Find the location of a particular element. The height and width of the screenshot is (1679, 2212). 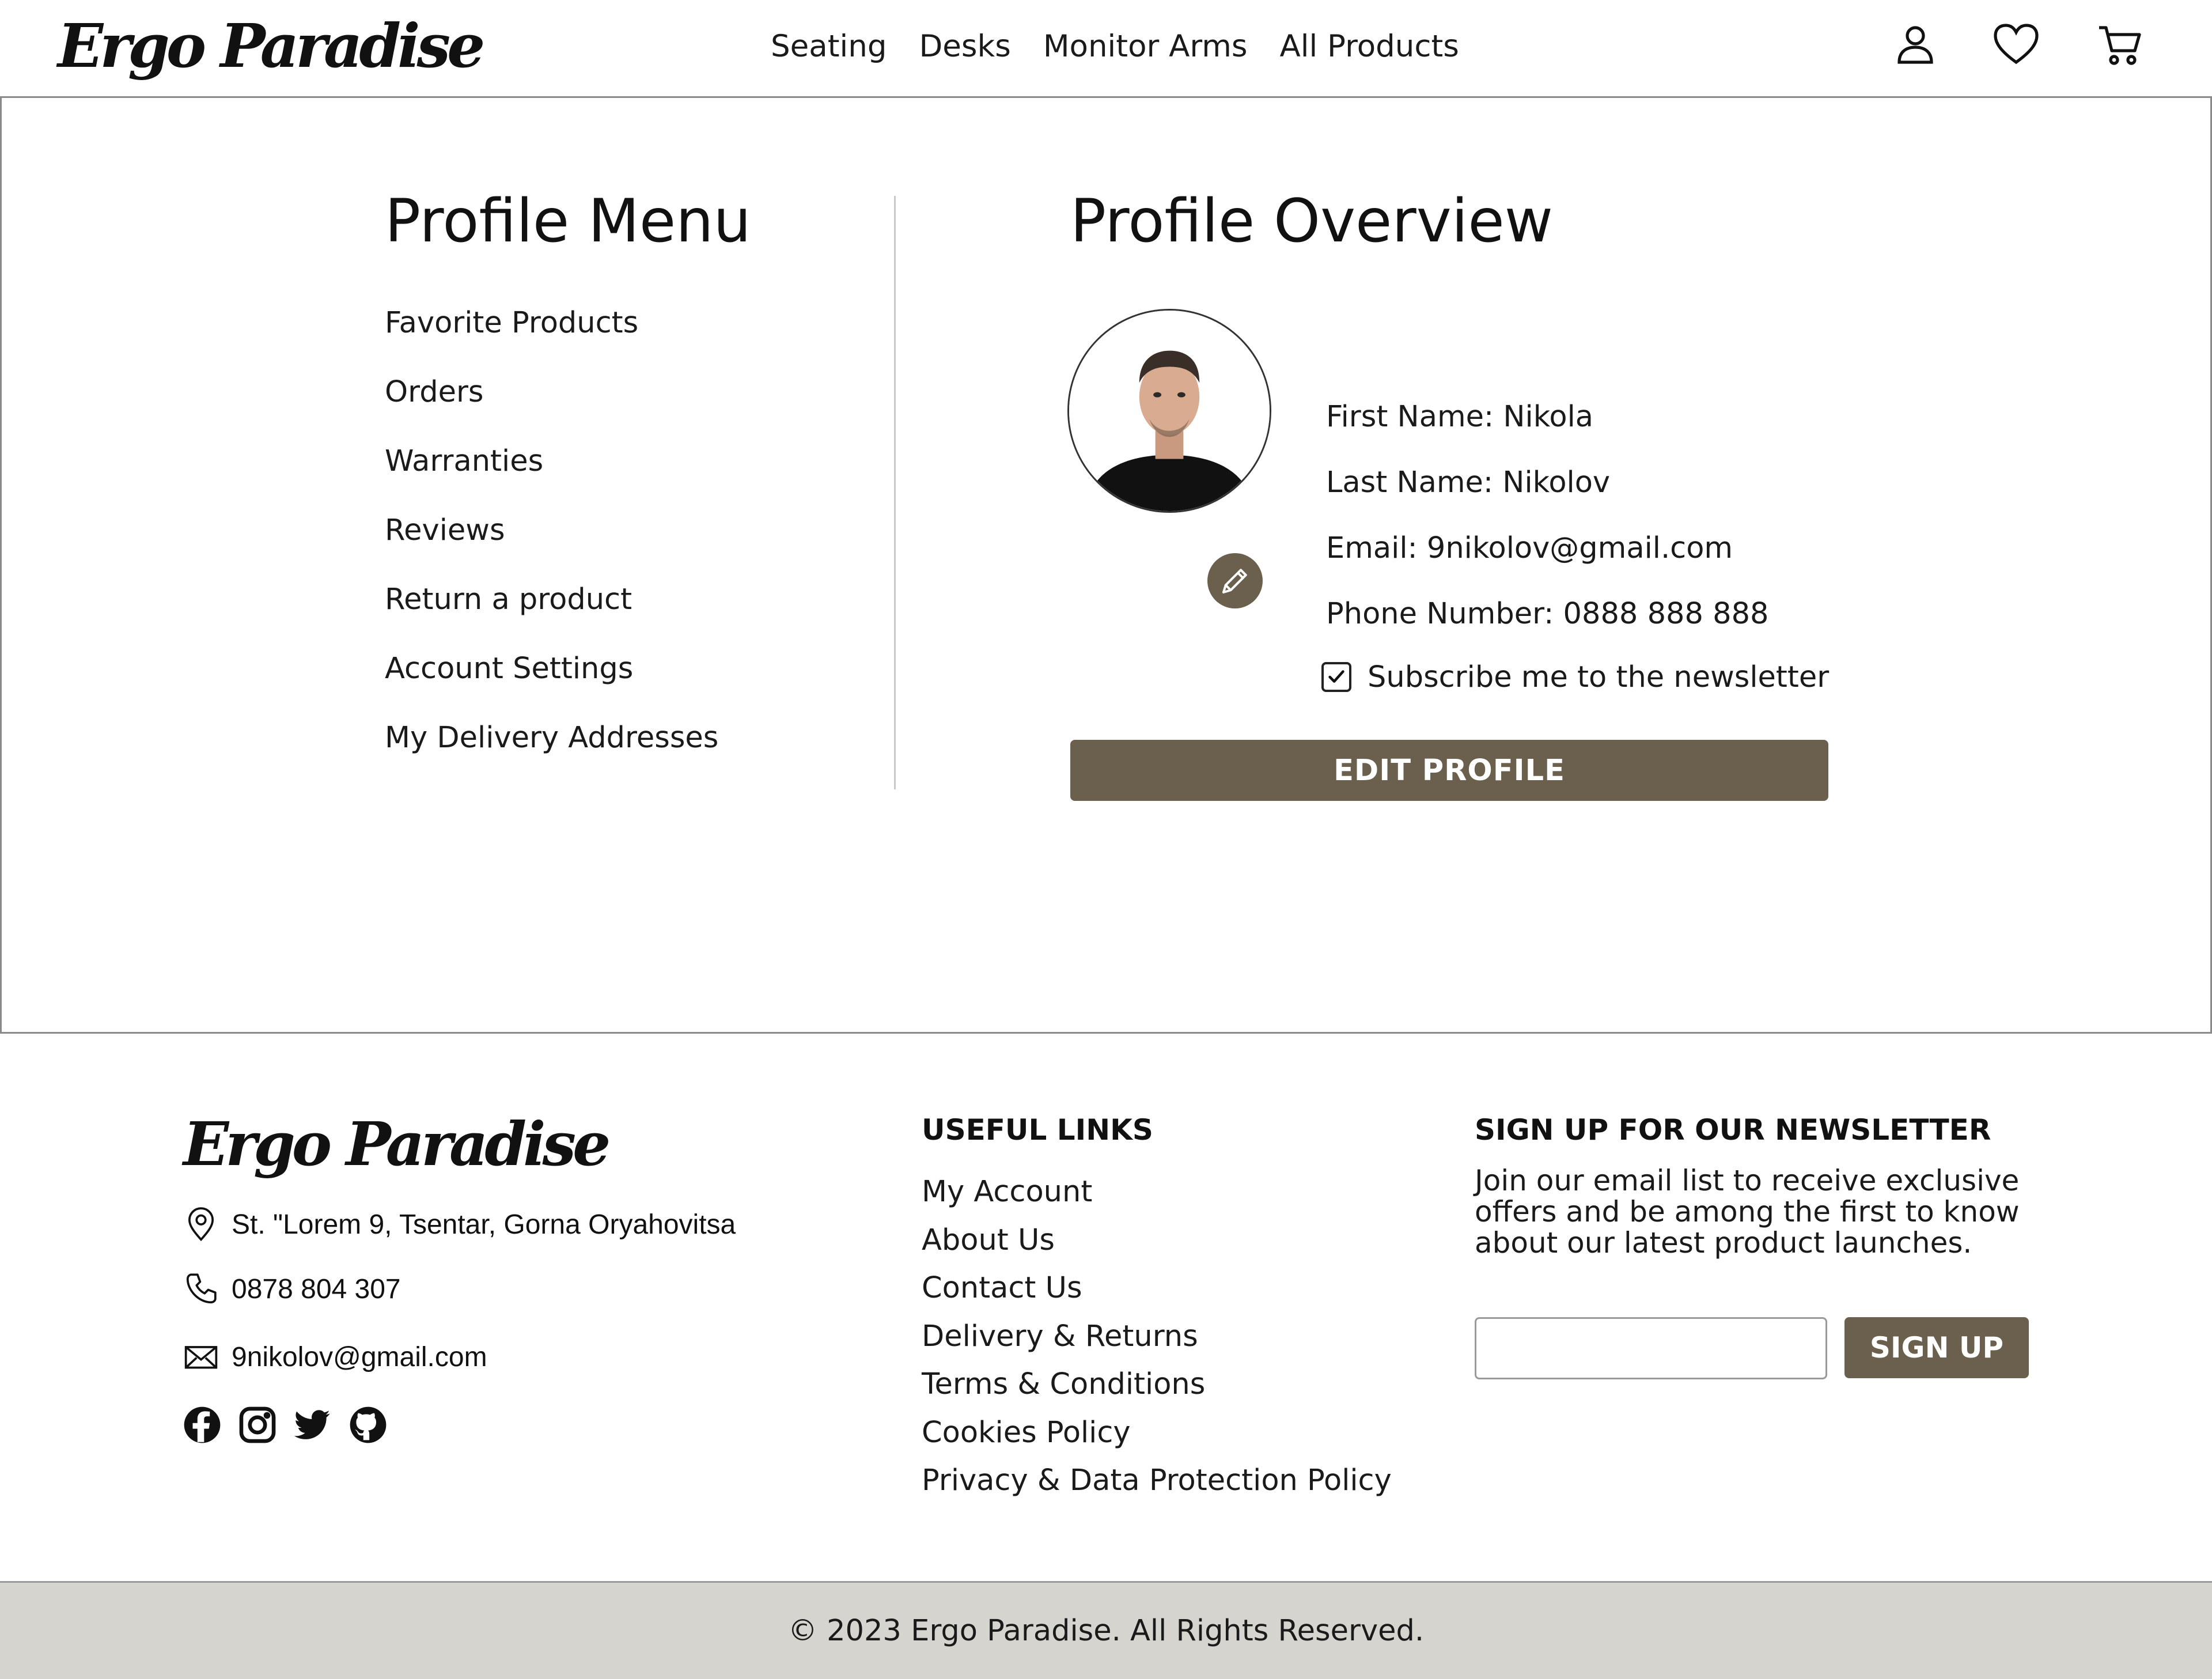

header-logo: Ergo Paradise is located at coordinates (271, 45).